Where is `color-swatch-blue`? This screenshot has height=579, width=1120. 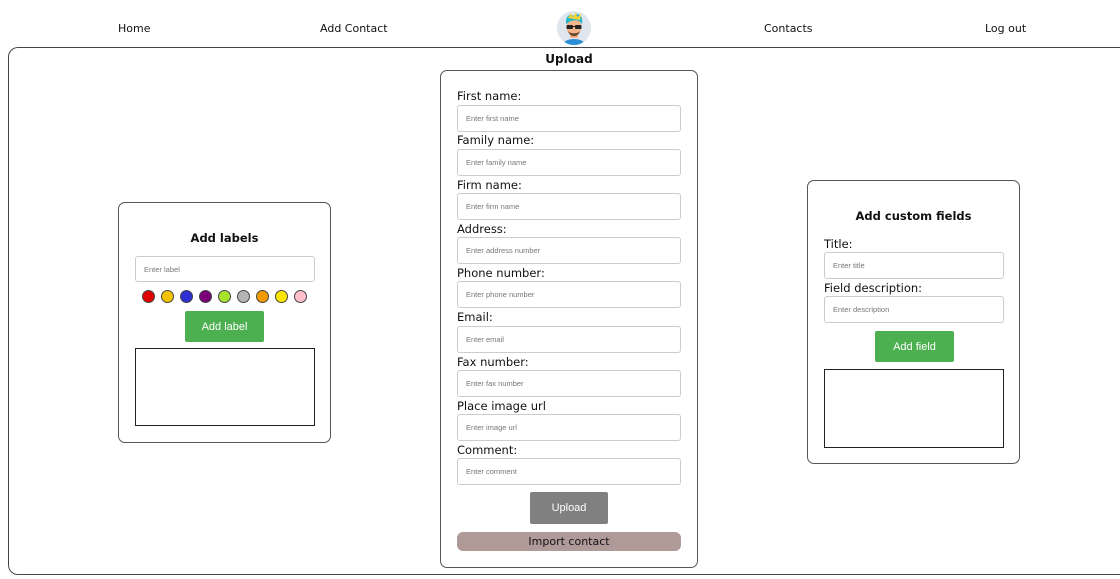 color-swatch-blue is located at coordinates (186, 296).